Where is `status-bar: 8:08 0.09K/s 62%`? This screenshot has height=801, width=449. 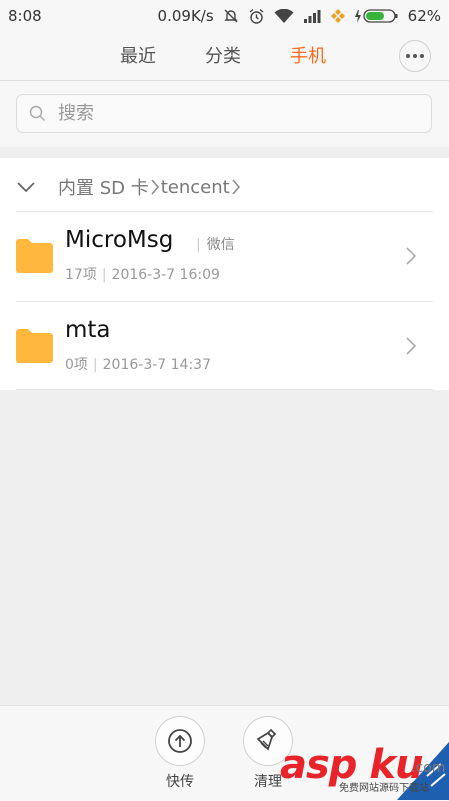
status-bar: 8:08 0.09K/s 62% is located at coordinates (224, 16).